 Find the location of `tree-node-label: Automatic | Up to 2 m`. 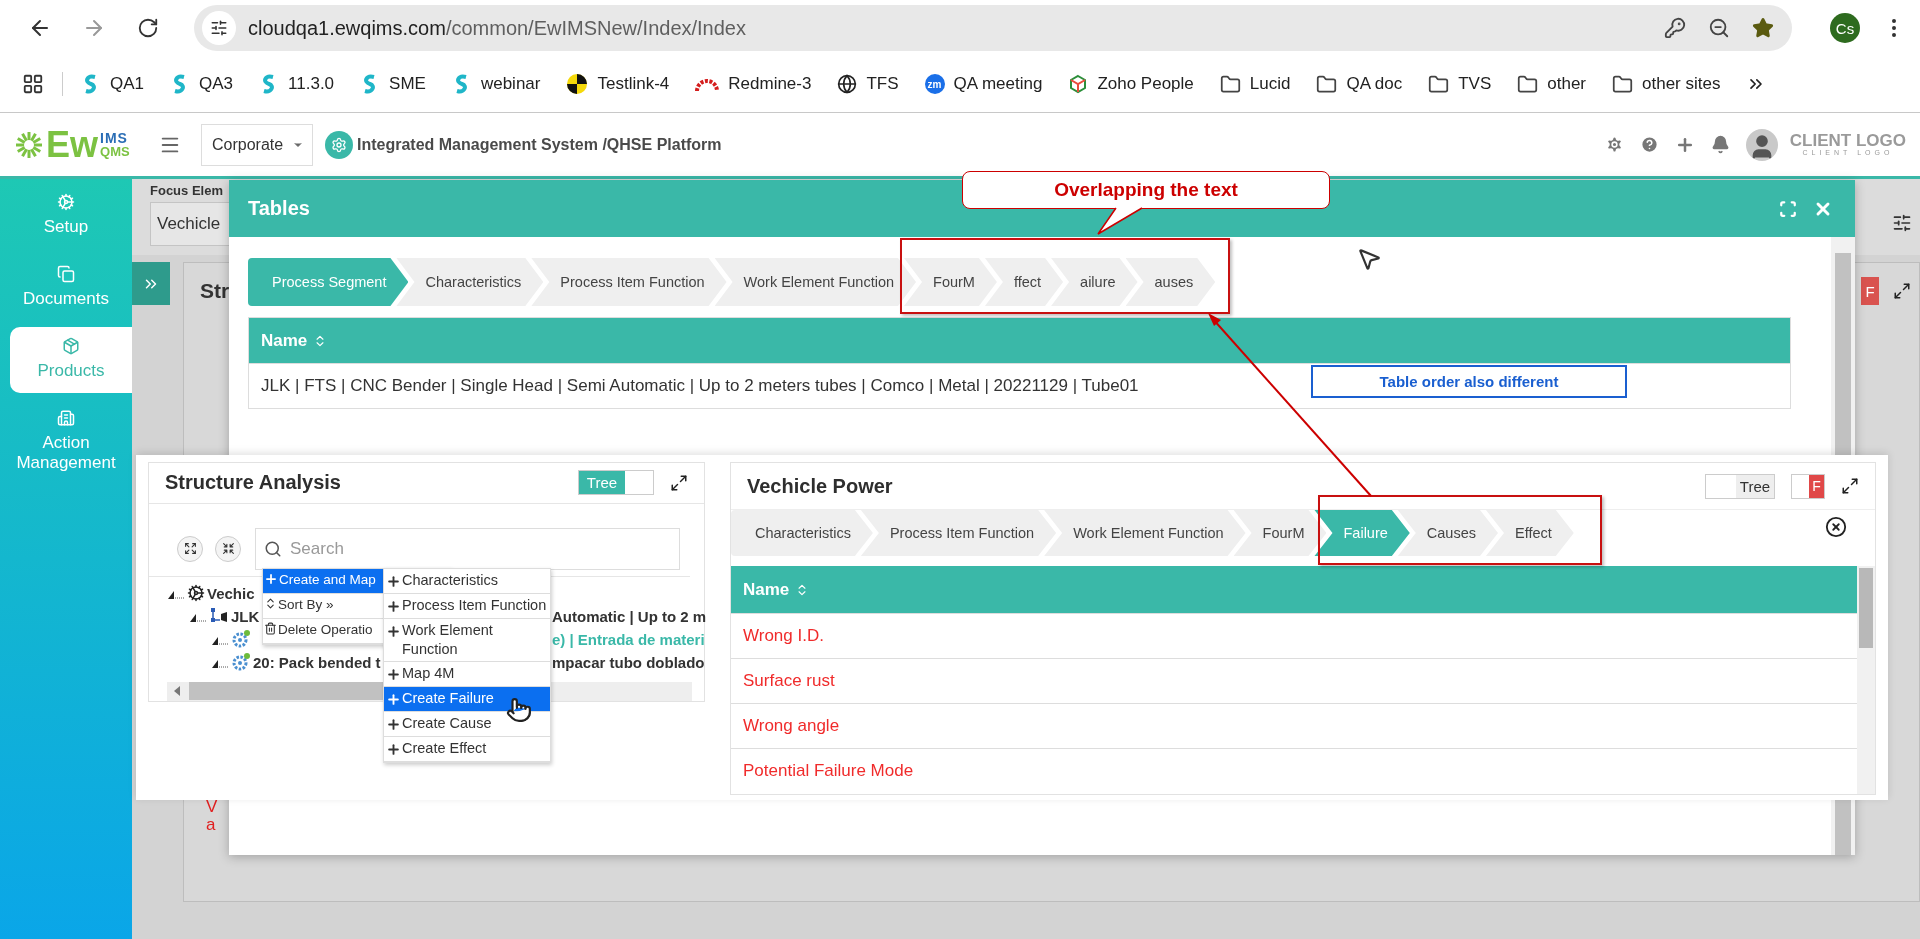

tree-node-label: Automatic | Up to 2 m is located at coordinates (629, 616).